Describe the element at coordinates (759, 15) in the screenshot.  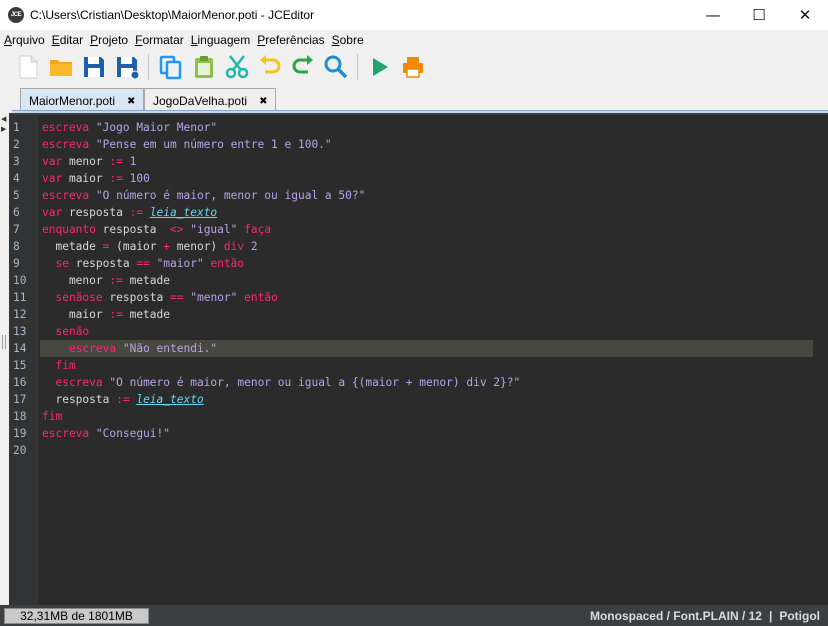
I see `maximize-button: ☐` at that location.